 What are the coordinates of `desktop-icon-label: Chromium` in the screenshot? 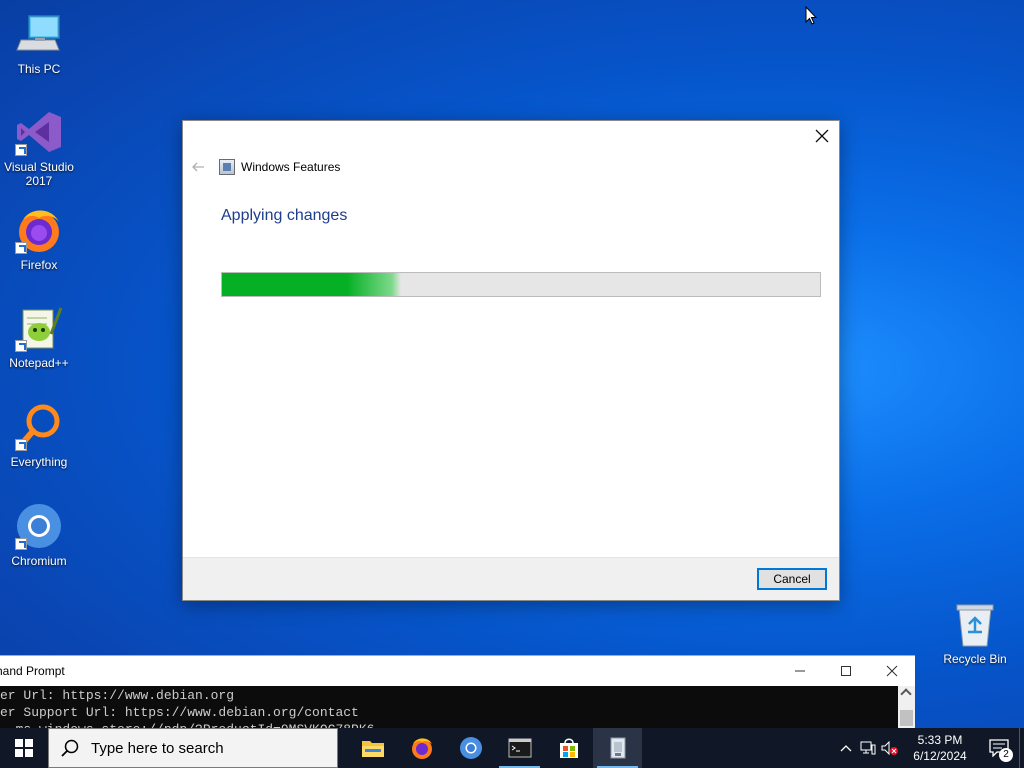 It's located at (39, 561).